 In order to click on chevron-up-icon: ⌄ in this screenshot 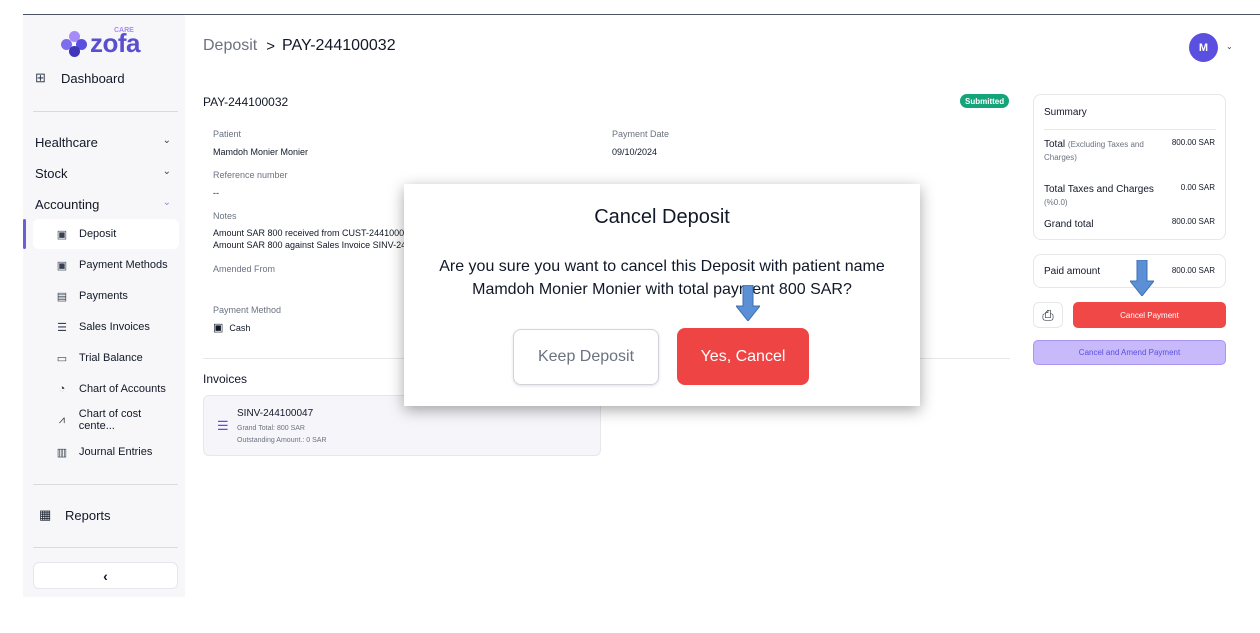, I will do `click(166, 202)`.